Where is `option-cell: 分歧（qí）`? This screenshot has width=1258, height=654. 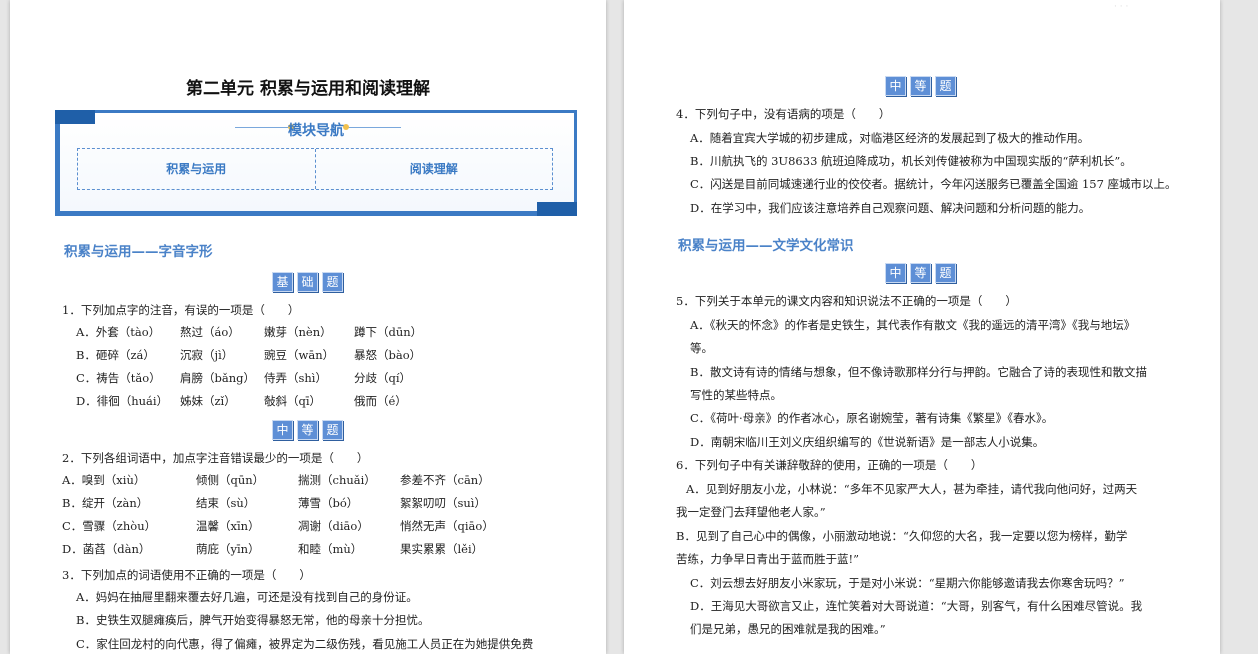
option-cell: 分歧（qí） is located at coordinates (383, 378).